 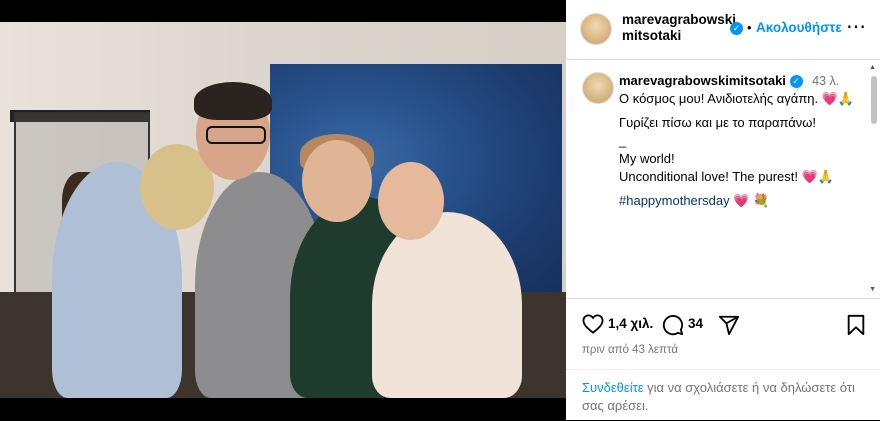 I want to click on scroll-down-arrow-icon: ▼, so click(x=872, y=289).